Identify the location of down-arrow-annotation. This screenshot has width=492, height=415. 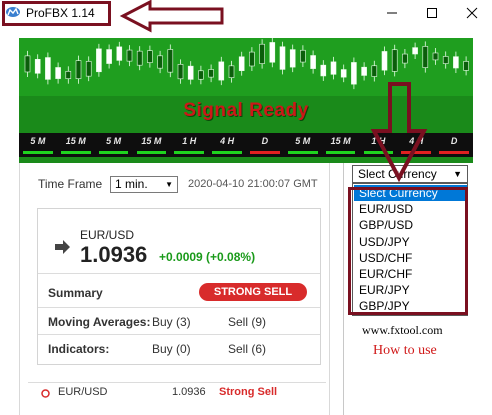
(399, 132).